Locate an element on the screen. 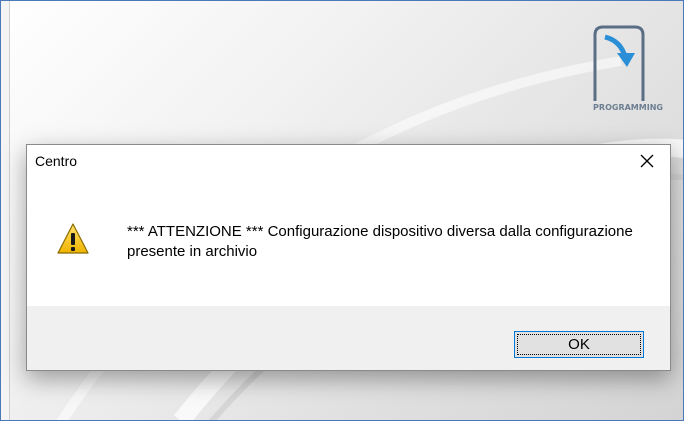  ok-button-label: OK is located at coordinates (579, 344).